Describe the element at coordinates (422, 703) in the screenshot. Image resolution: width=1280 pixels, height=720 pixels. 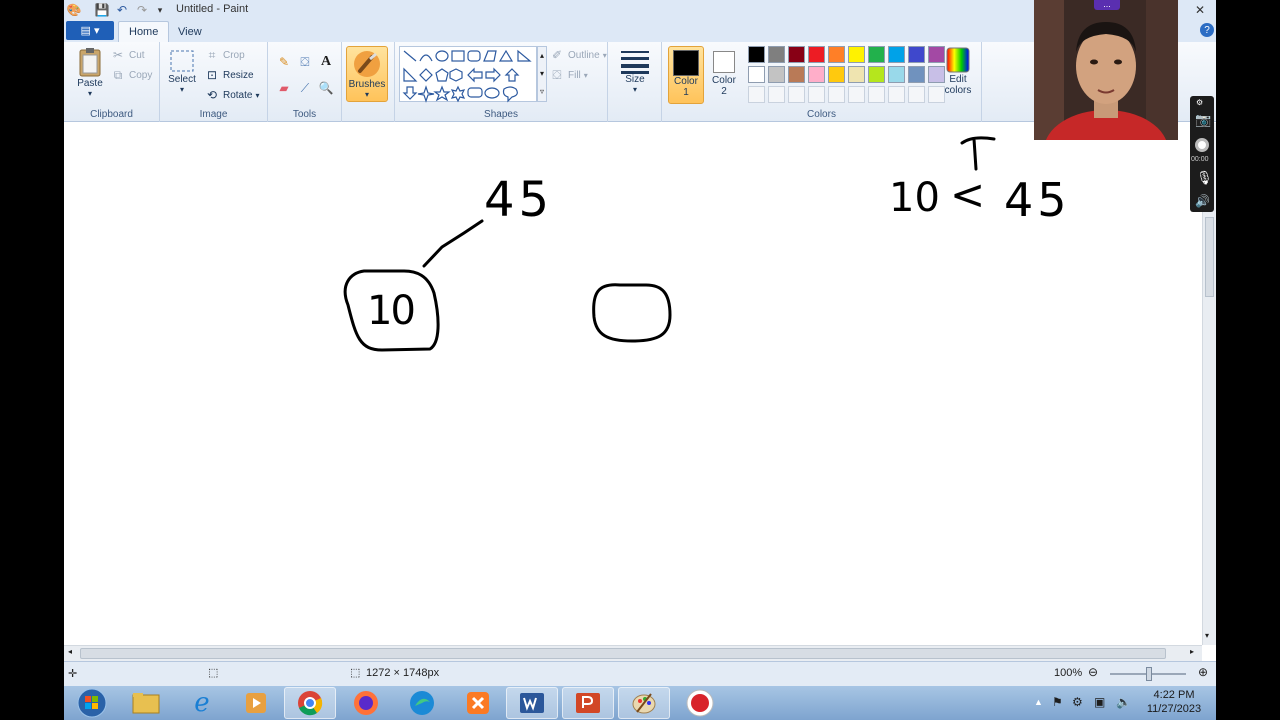
I see `taskbar-edge` at that location.